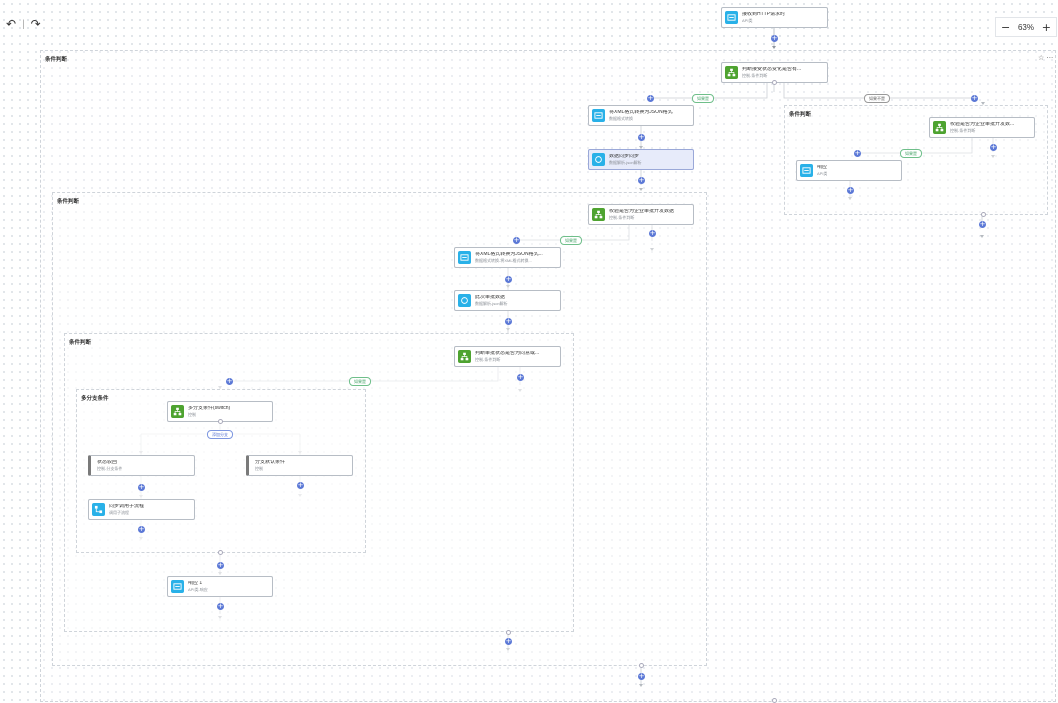 Image resolution: width=1058 pixels, height=703 pixels. Describe the element at coordinates (127, 506) in the screenshot. I see `node-title: 同步调用子流程` at that location.